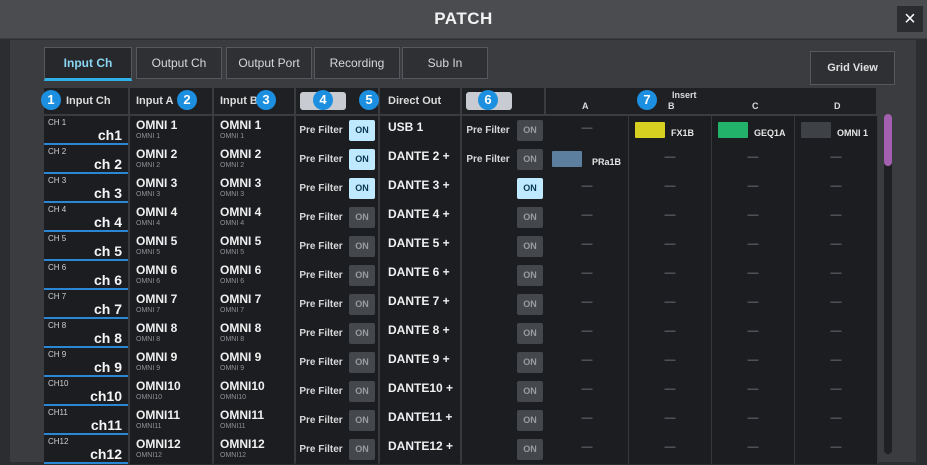 Image resolution: width=927 pixels, height=465 pixels. What do you see at coordinates (171, 217) in the screenshot?
I see `input-a-cell: OMNI 4 OMNI 4` at bounding box center [171, 217].